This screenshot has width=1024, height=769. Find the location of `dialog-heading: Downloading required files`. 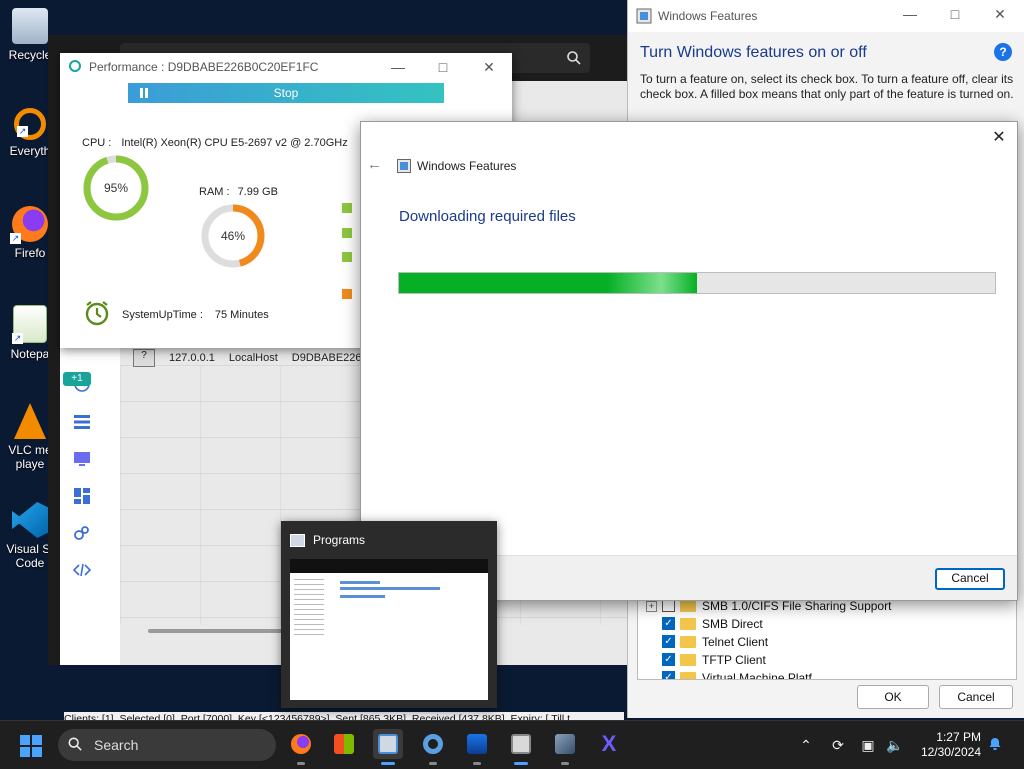

dialog-heading: Downloading required files is located at coordinates (487, 216).